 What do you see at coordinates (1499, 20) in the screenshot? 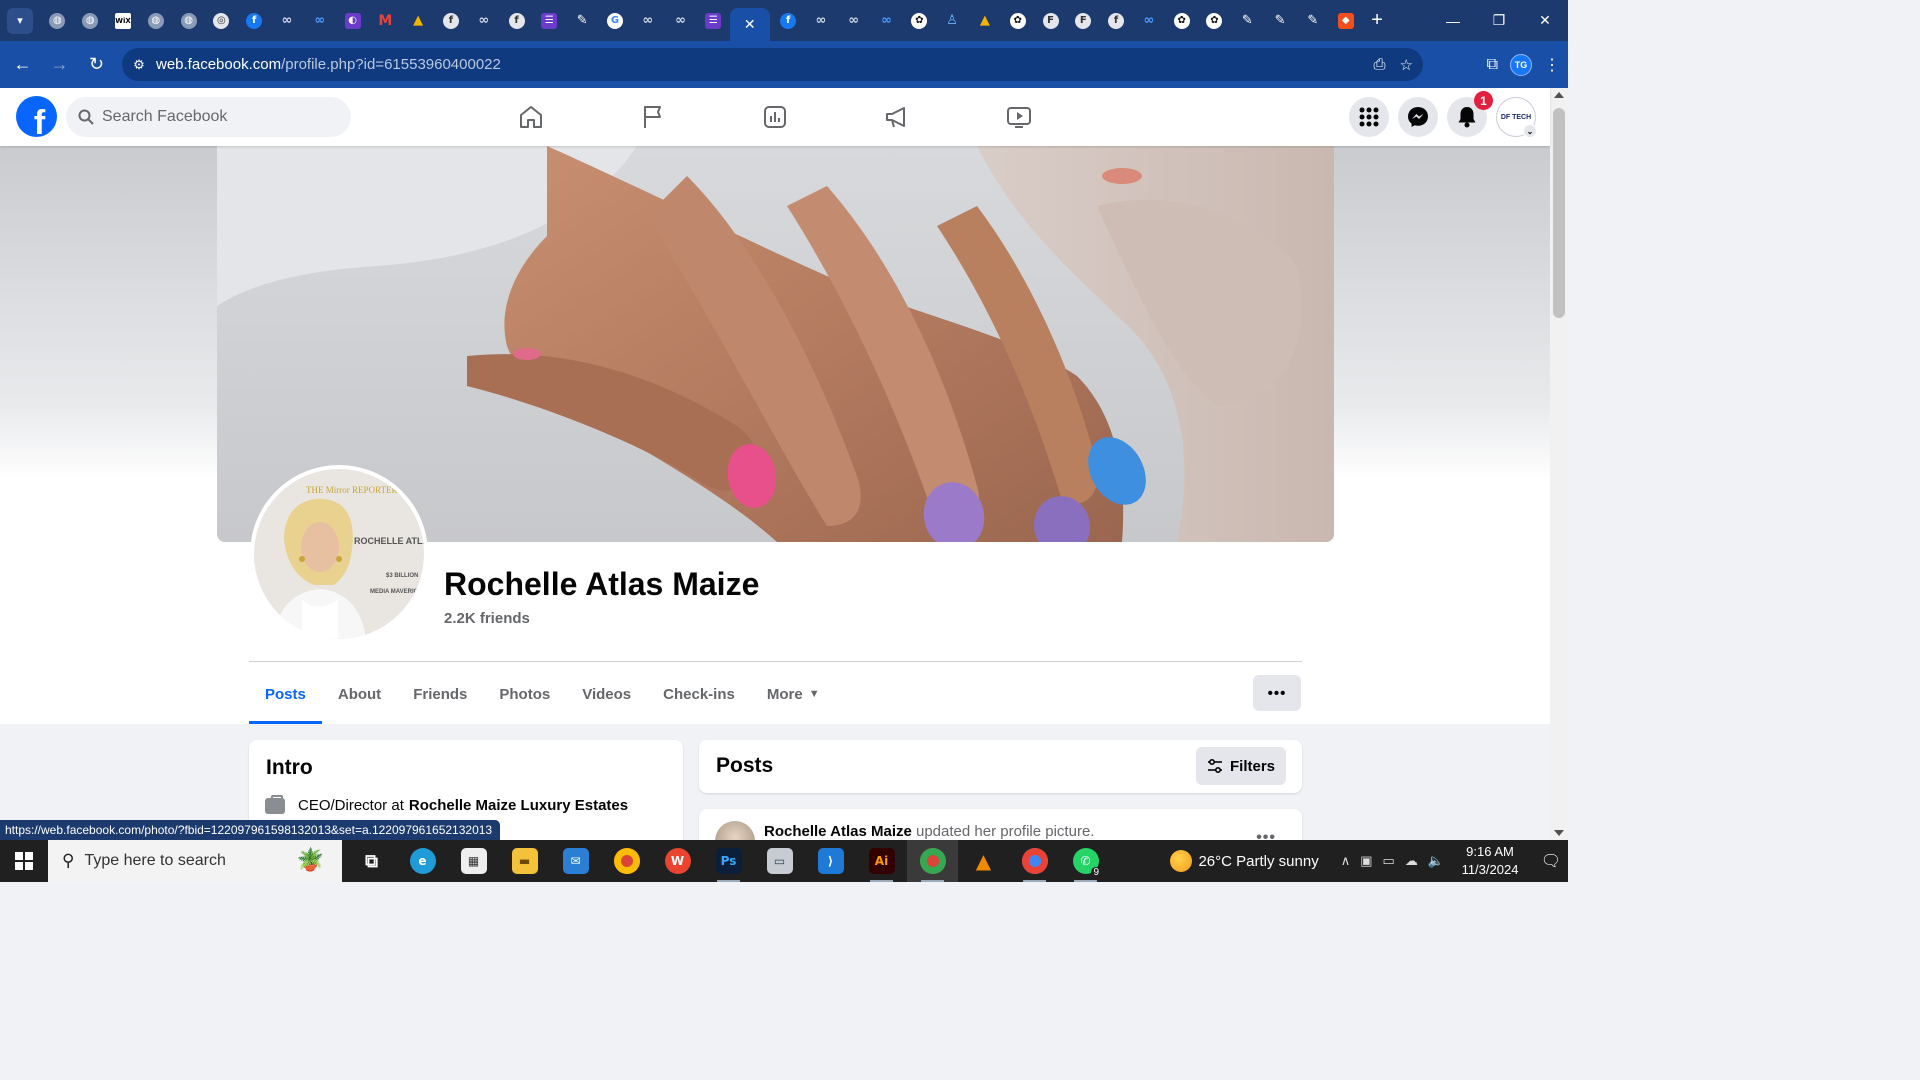
I see `restore-button: ❐` at bounding box center [1499, 20].